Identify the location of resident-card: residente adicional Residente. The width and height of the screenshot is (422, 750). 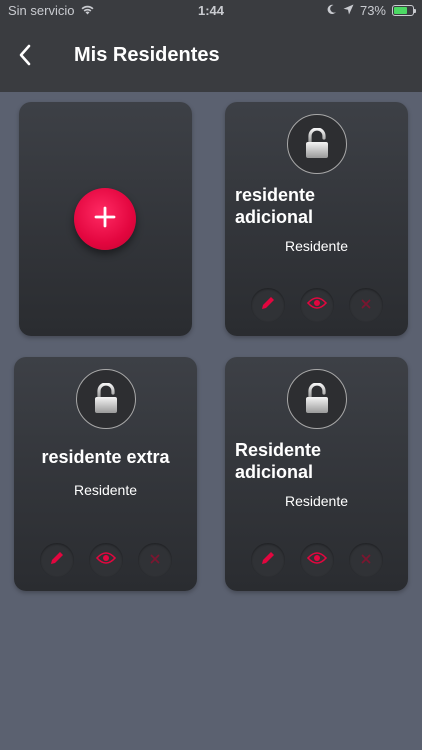
(316, 219).